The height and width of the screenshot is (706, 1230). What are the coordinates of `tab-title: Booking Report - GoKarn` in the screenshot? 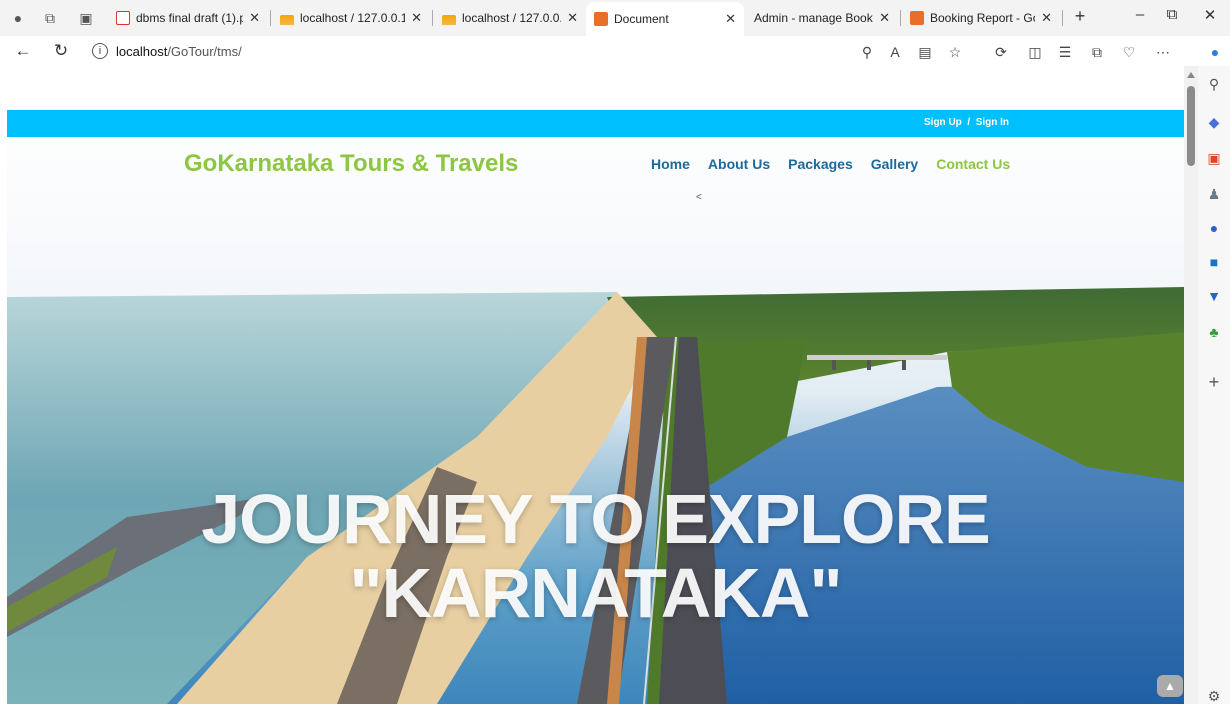 It's located at (982, 18).